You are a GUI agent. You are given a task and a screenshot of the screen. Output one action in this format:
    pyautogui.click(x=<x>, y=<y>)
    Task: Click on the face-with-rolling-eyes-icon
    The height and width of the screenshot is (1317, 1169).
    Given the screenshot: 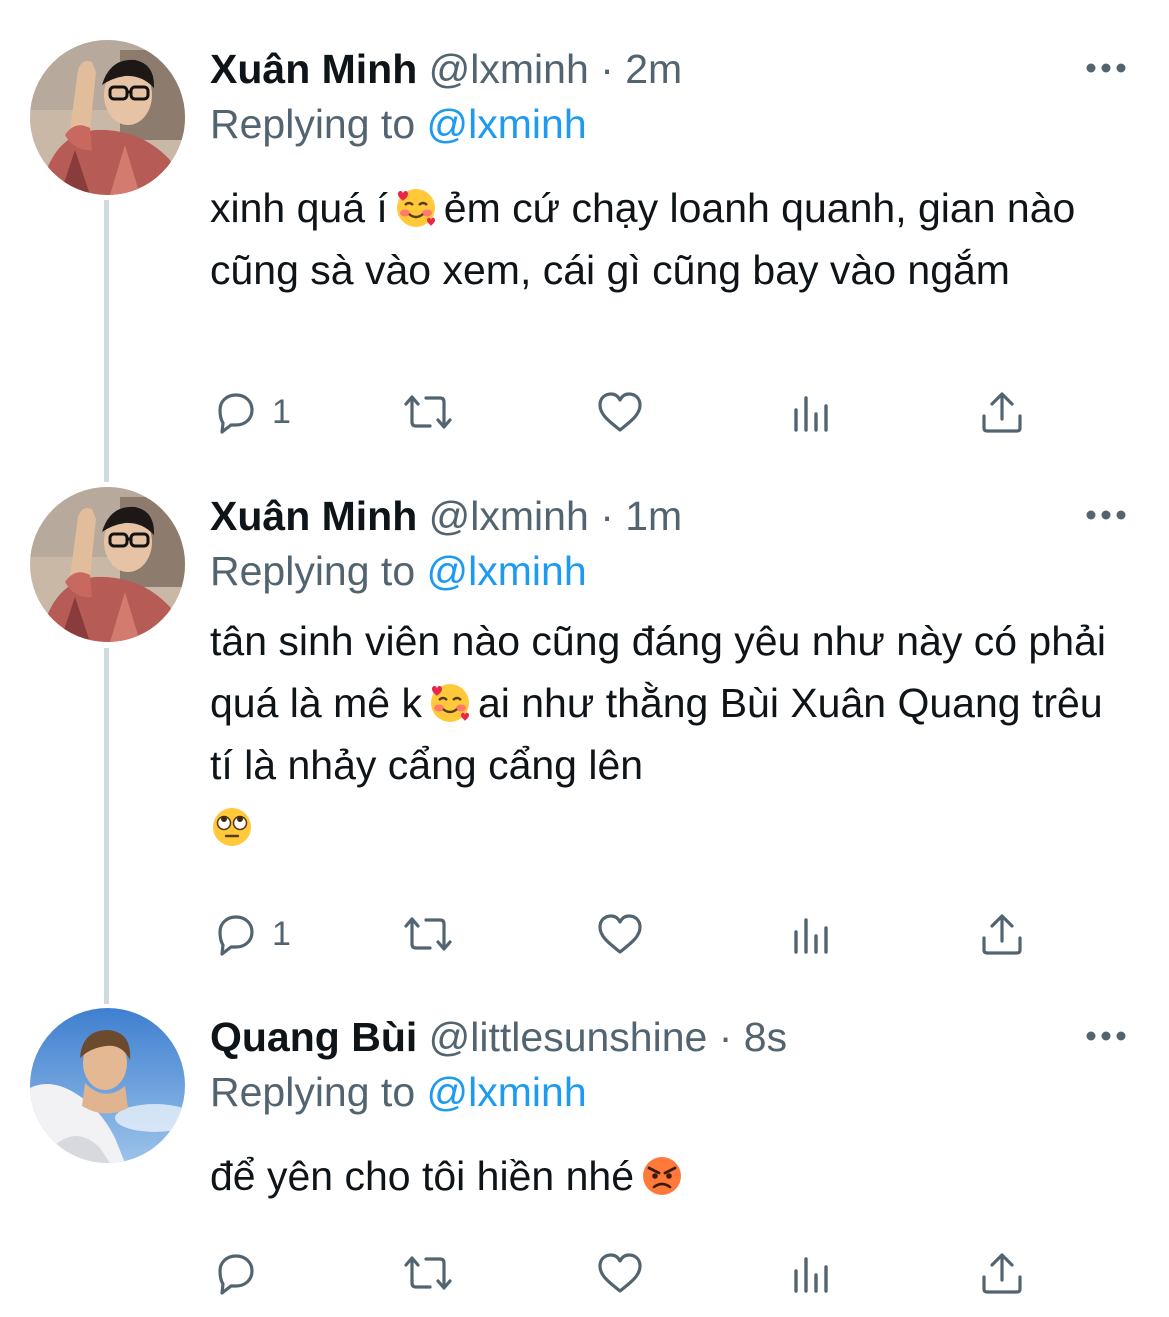 What is the action you would take?
    pyautogui.click(x=232, y=826)
    